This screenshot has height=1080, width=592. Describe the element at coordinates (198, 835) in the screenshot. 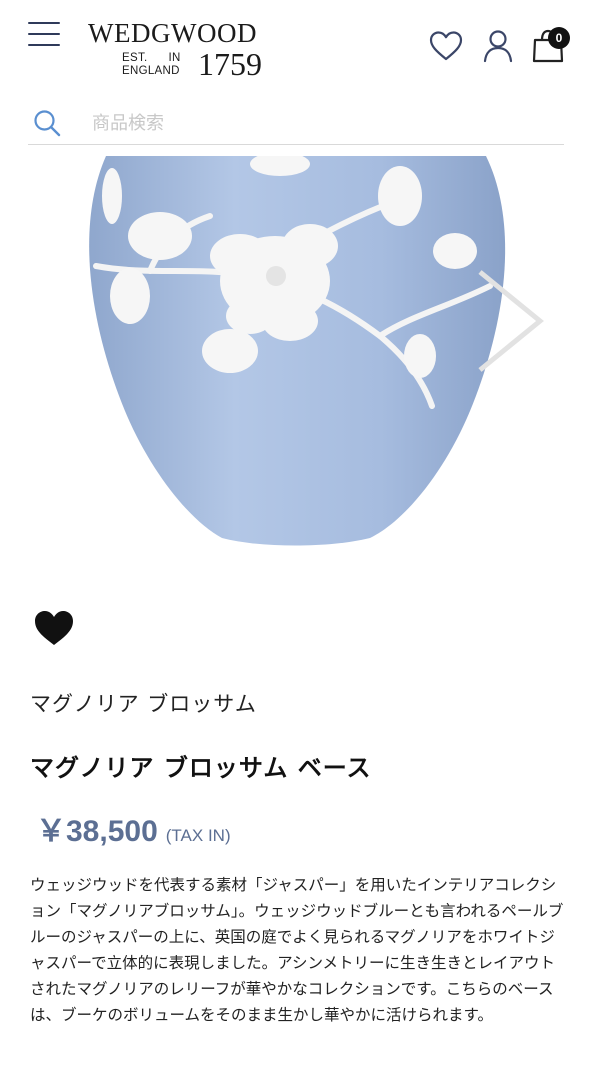

I see `tax-label: (TAX IN)` at that location.